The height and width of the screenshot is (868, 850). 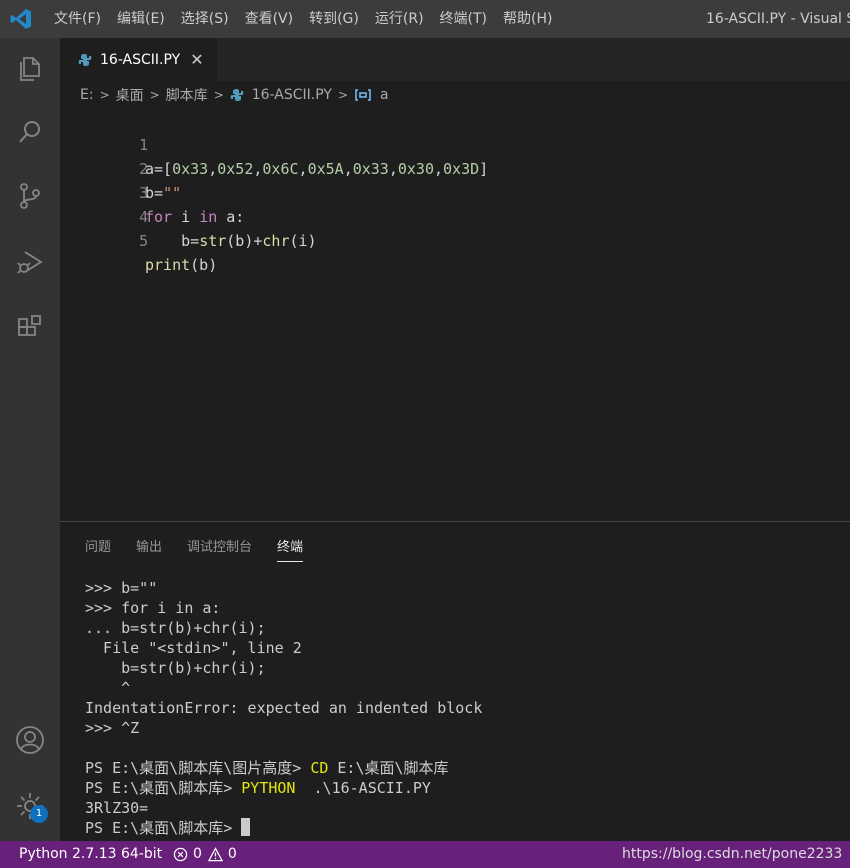 I want to click on python-interpreter-status: Python 2.7.13 64-bit, so click(x=90, y=854).